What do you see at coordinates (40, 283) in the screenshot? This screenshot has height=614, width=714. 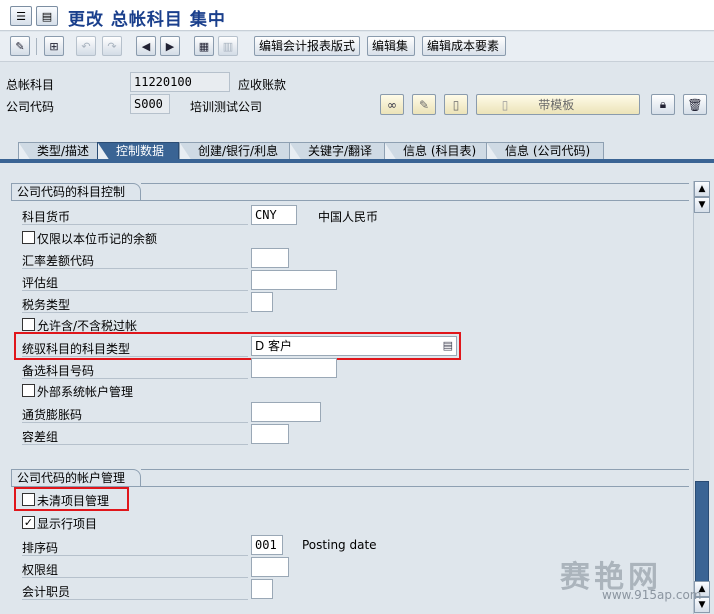 I see `valuation-group-label: 评估组` at bounding box center [40, 283].